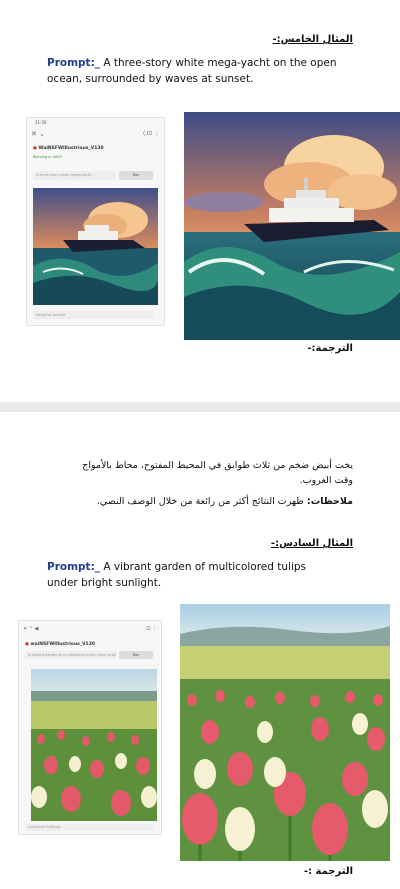 This screenshot has width=400, height=889. What do you see at coordinates (60, 644) in the screenshot?
I see `model-title: ● waiNSFWIllustrious_V130` at bounding box center [60, 644].